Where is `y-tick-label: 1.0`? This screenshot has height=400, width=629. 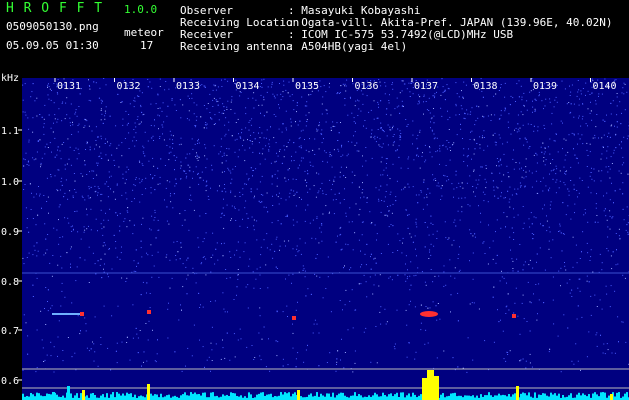
y-tick-label: 1.0 is located at coordinates (10, 182).